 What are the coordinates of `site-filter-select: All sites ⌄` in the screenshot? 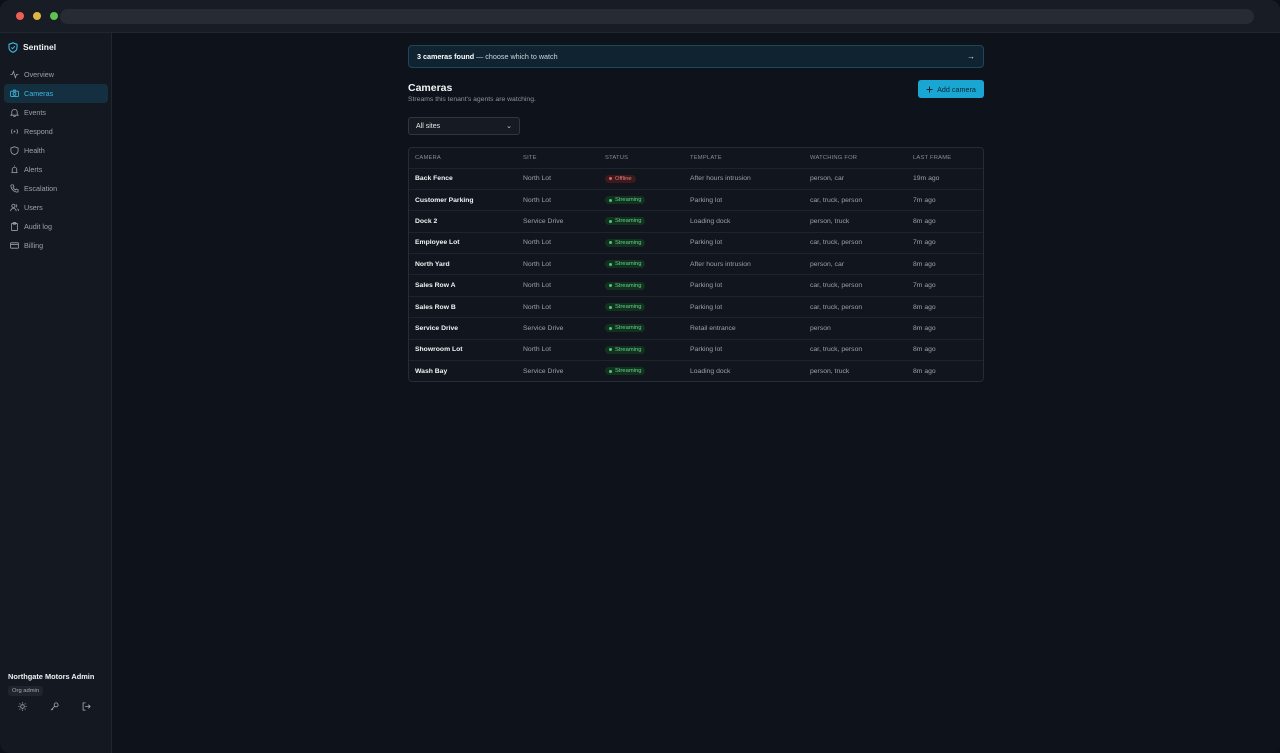 It's located at (464, 126).